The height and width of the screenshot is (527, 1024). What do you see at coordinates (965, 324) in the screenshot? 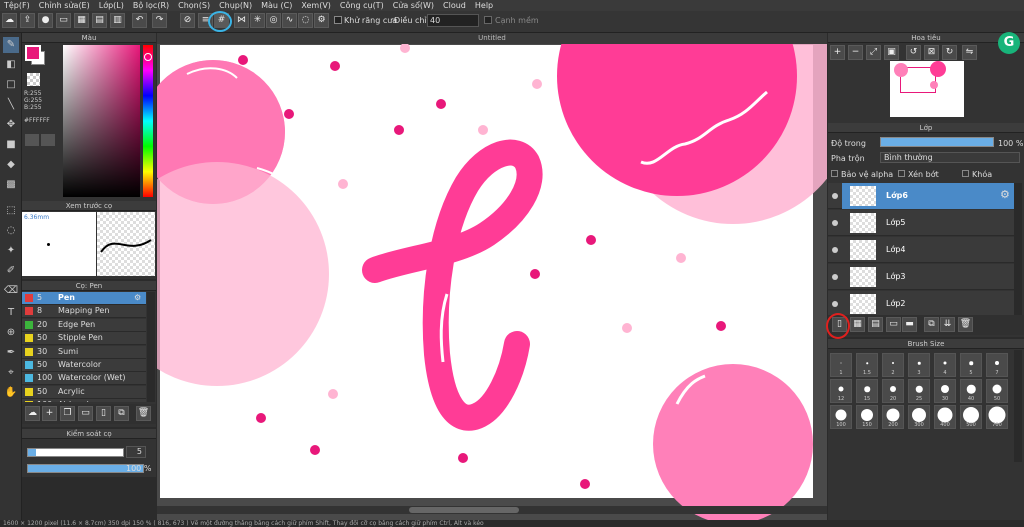
I see `delete-layer-icon: 🗑` at bounding box center [965, 324].